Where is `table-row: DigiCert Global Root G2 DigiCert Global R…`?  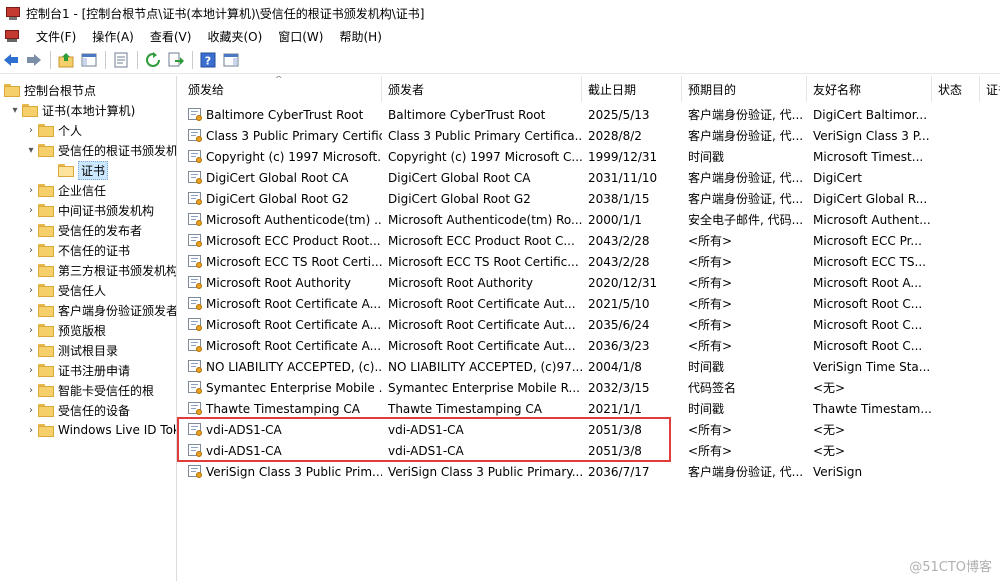
table-row: DigiCert Global Root G2 DigiCert Global R… is located at coordinates (589, 198).